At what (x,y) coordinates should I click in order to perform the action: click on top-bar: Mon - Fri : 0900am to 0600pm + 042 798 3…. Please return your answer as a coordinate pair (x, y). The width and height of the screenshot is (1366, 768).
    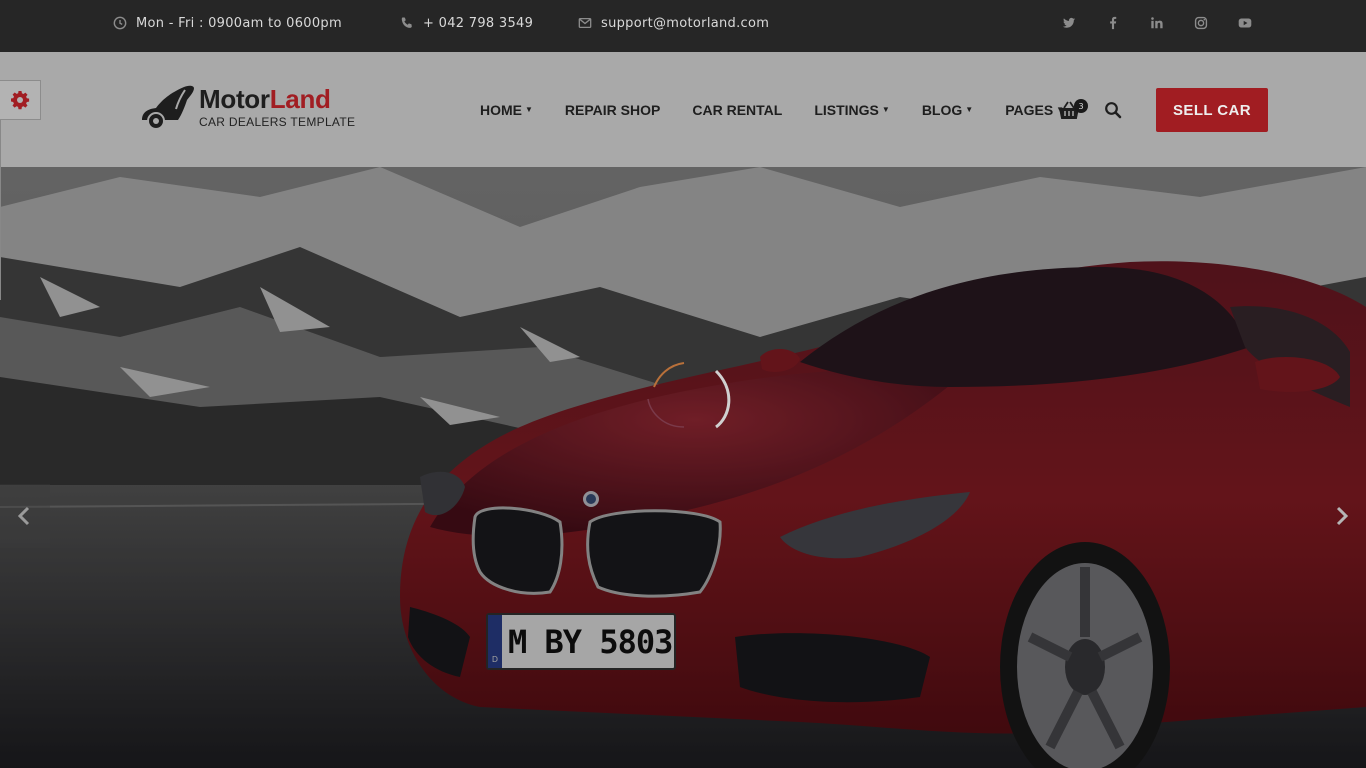
    Looking at the image, I should click on (683, 26).